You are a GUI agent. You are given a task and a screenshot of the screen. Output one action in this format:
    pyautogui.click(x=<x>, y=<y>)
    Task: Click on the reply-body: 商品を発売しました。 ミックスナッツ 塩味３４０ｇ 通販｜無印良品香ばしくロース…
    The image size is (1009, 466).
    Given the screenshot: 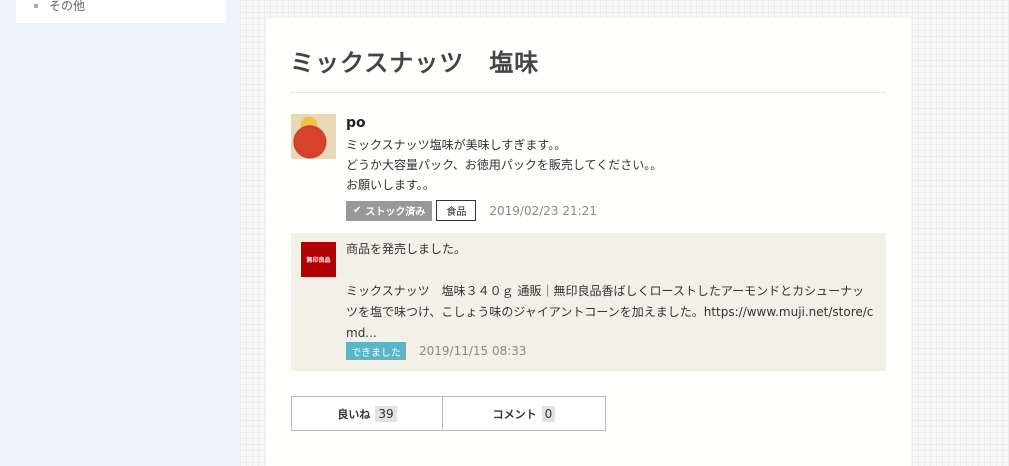 What is the action you would take?
    pyautogui.click(x=613, y=291)
    